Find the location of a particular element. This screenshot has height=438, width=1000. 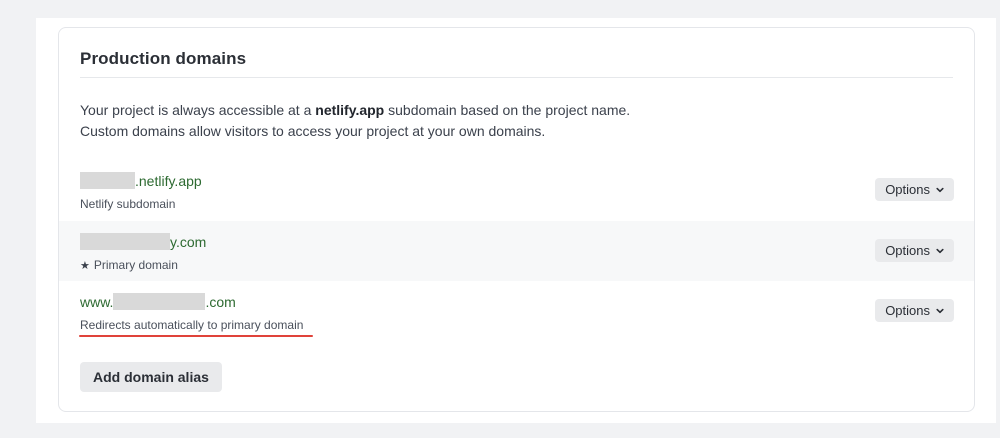

domain-subtitle: ★ Primary domain is located at coordinates (129, 265).